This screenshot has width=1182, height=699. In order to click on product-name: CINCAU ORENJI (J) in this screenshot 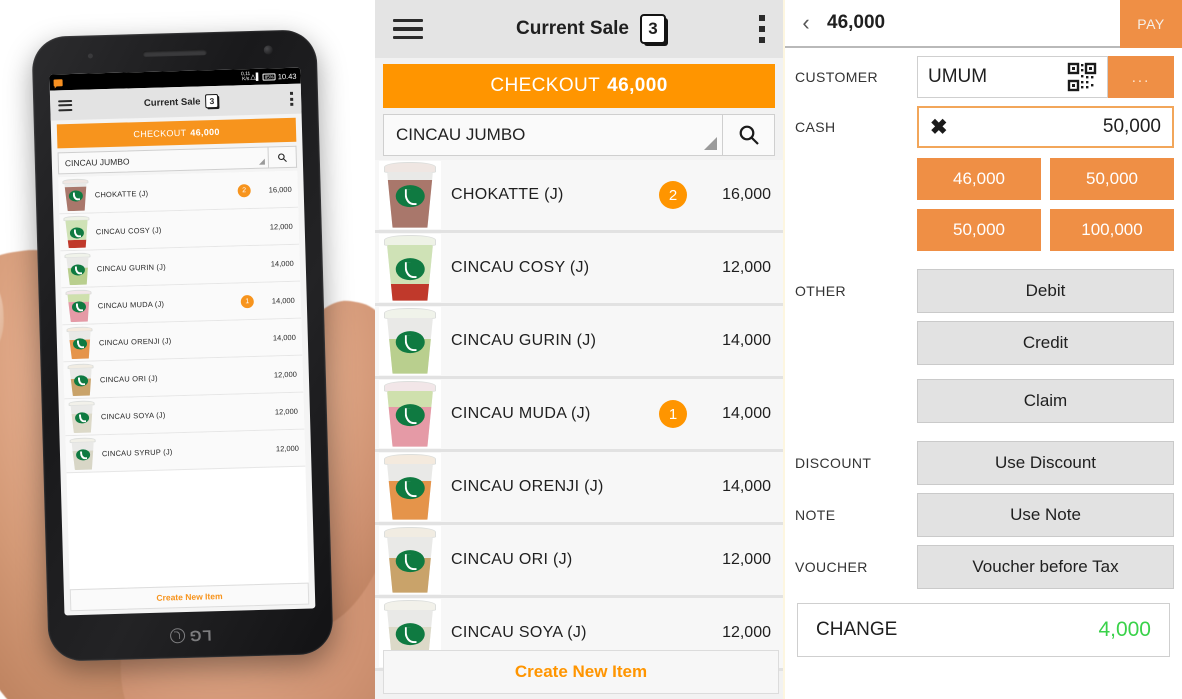, I will do `click(527, 486)`.